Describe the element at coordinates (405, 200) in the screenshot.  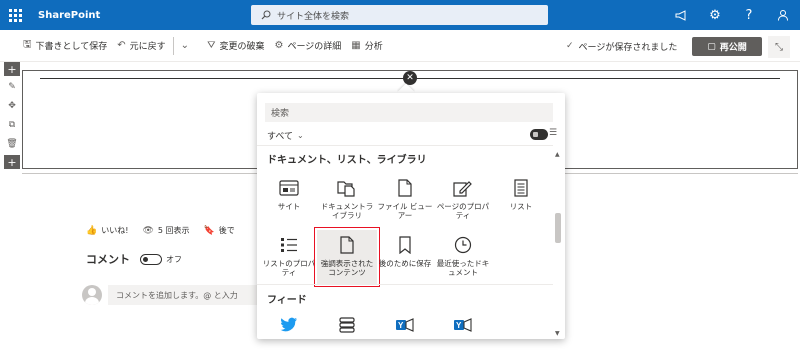
I see `tile-file-viewer: ファイル ビューアー` at that location.